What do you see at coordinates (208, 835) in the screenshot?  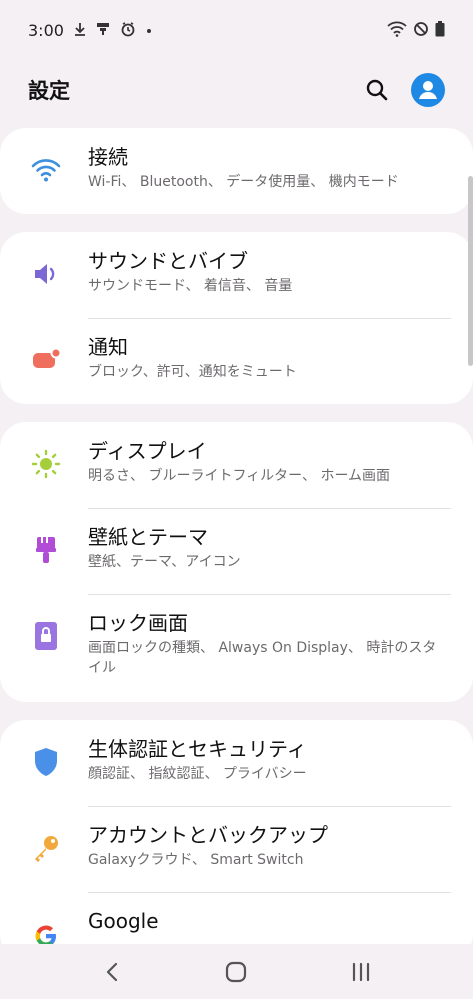 I see `item-title: アカウントとバックアップ` at bounding box center [208, 835].